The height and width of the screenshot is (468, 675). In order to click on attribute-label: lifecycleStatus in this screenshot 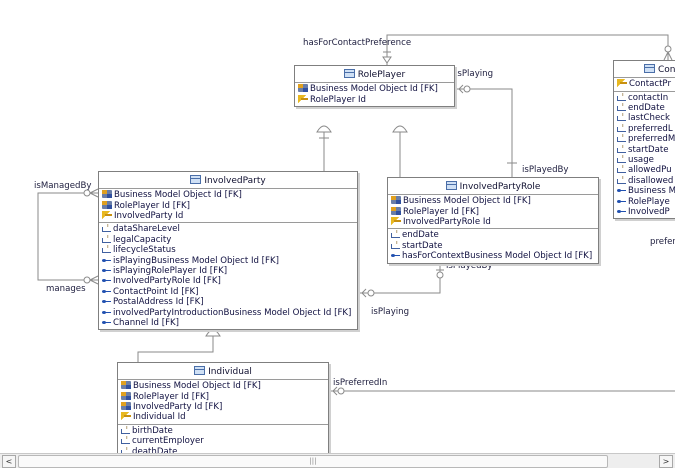, I will do `click(144, 250)`.